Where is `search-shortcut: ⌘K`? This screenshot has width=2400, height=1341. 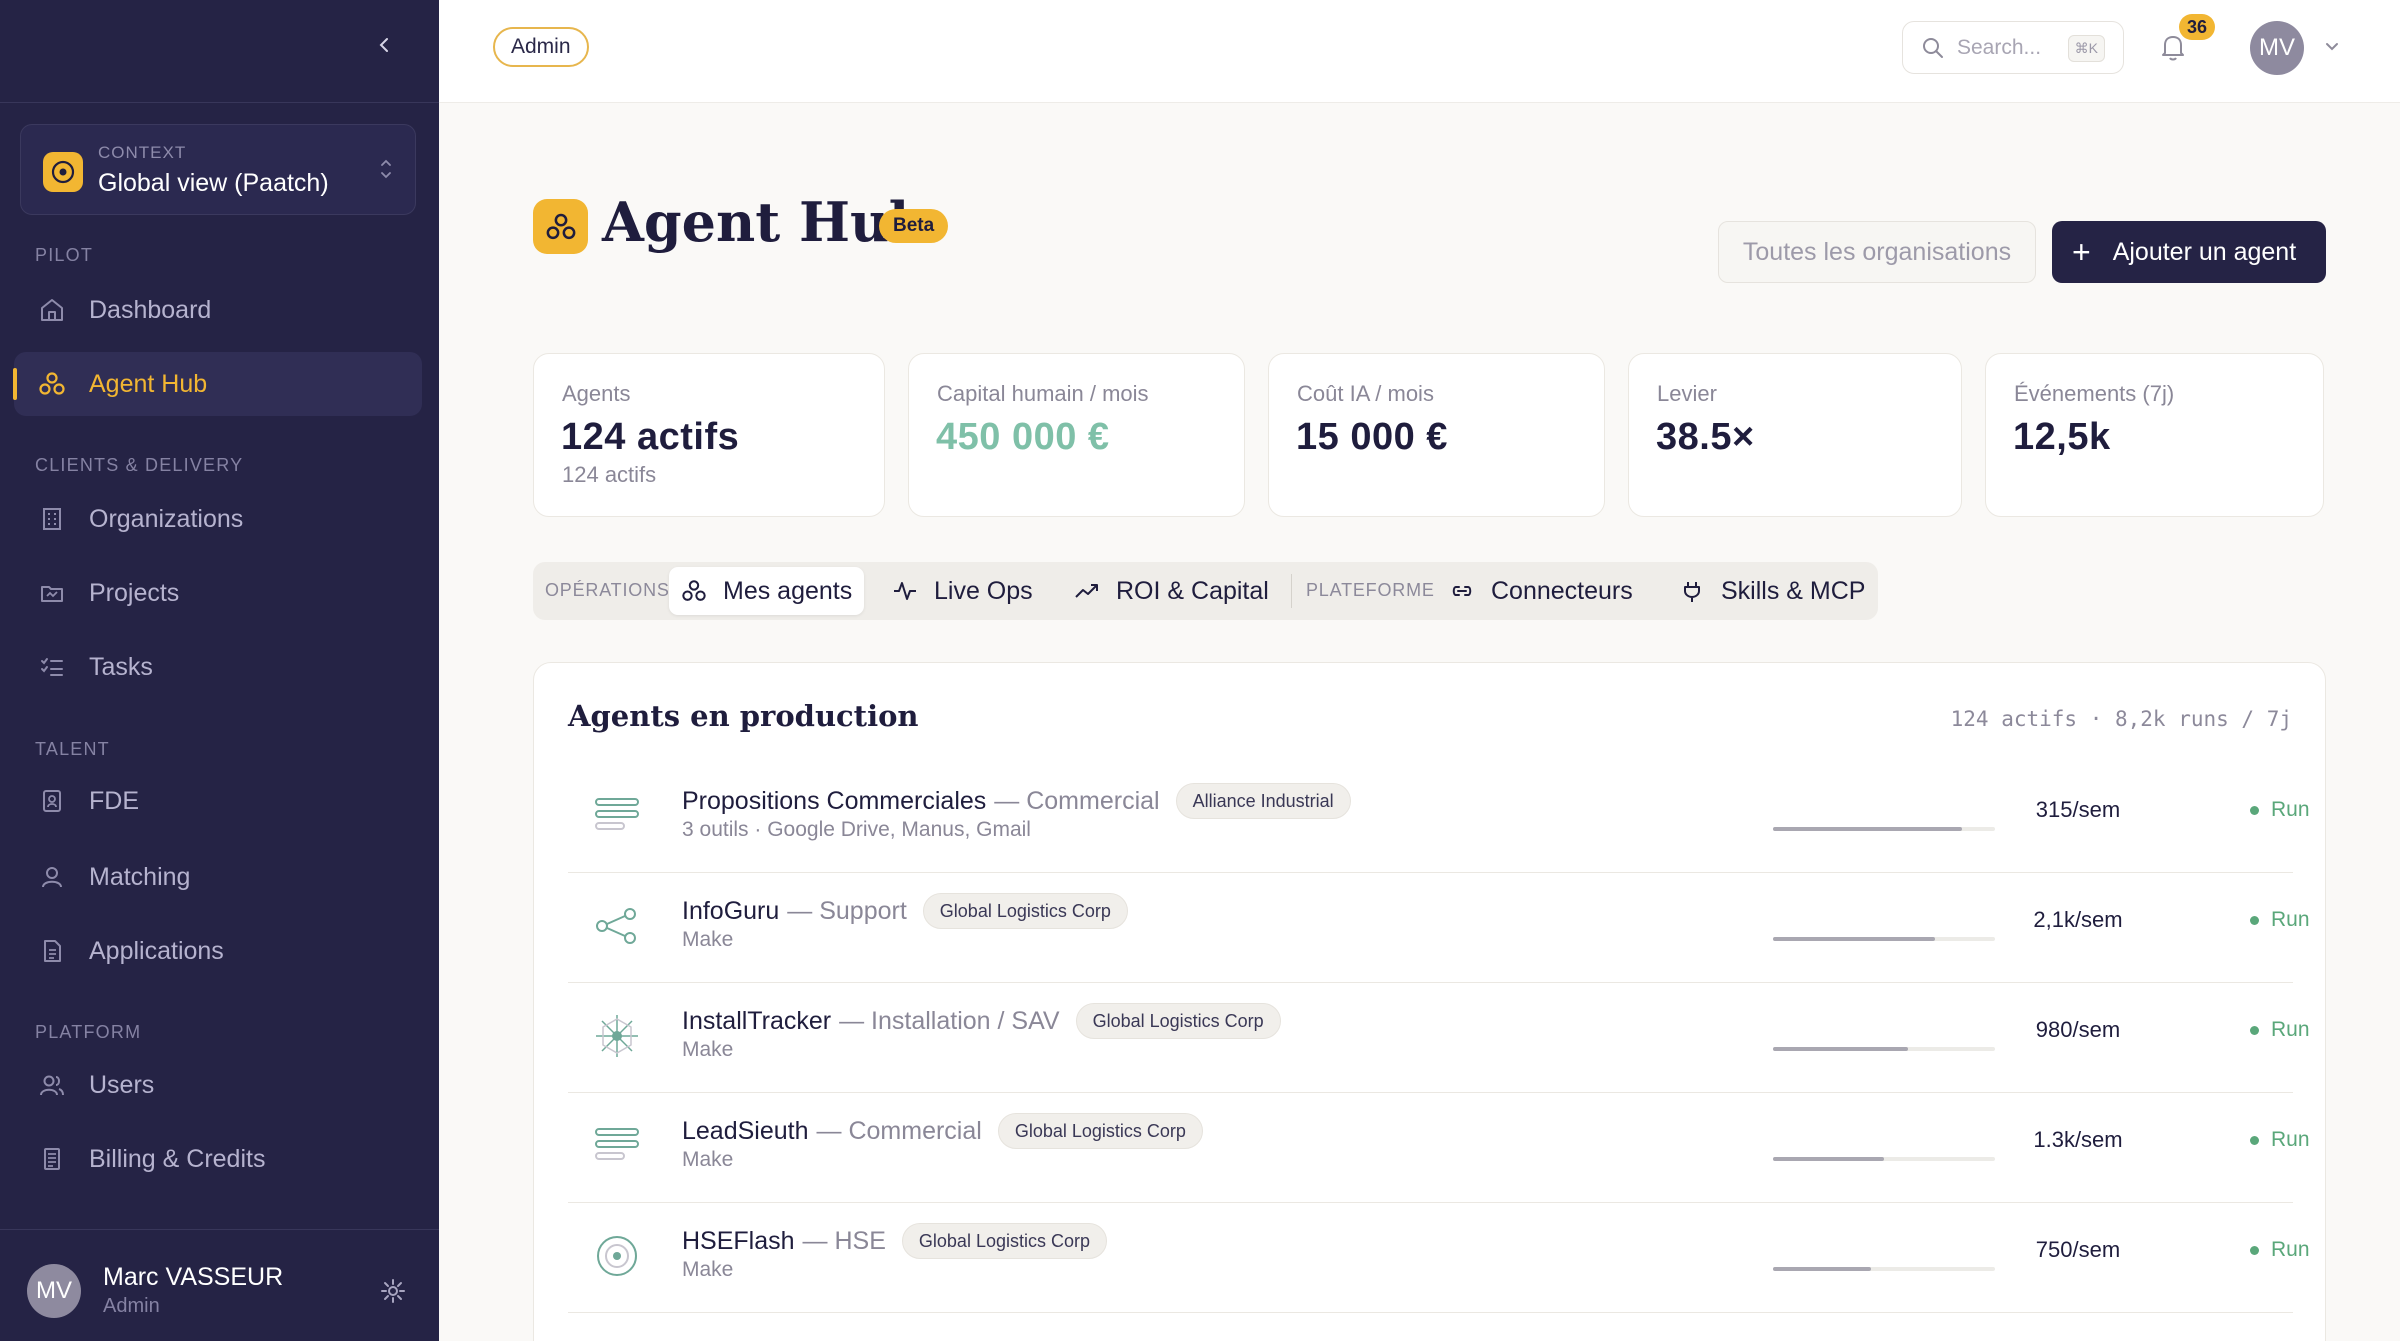
search-shortcut: ⌘K is located at coordinates (2086, 48).